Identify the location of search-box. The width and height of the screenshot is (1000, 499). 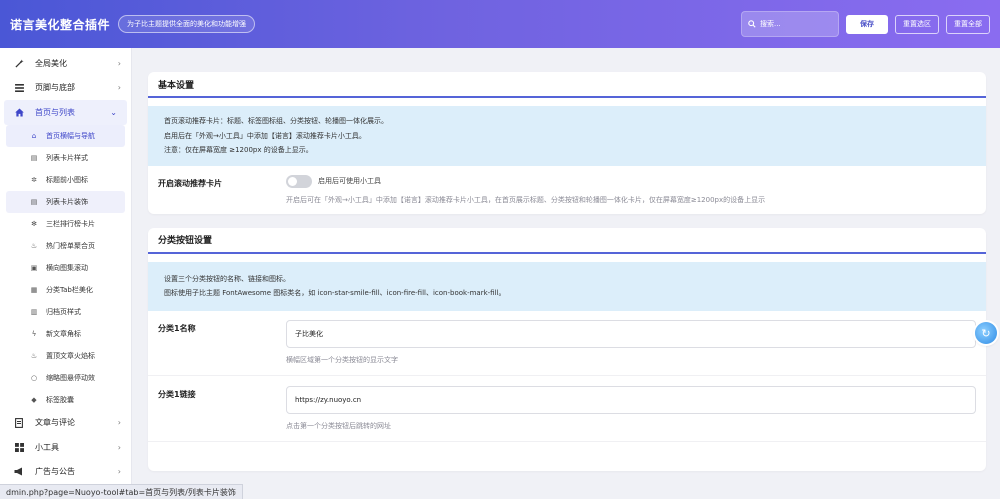
(790, 24).